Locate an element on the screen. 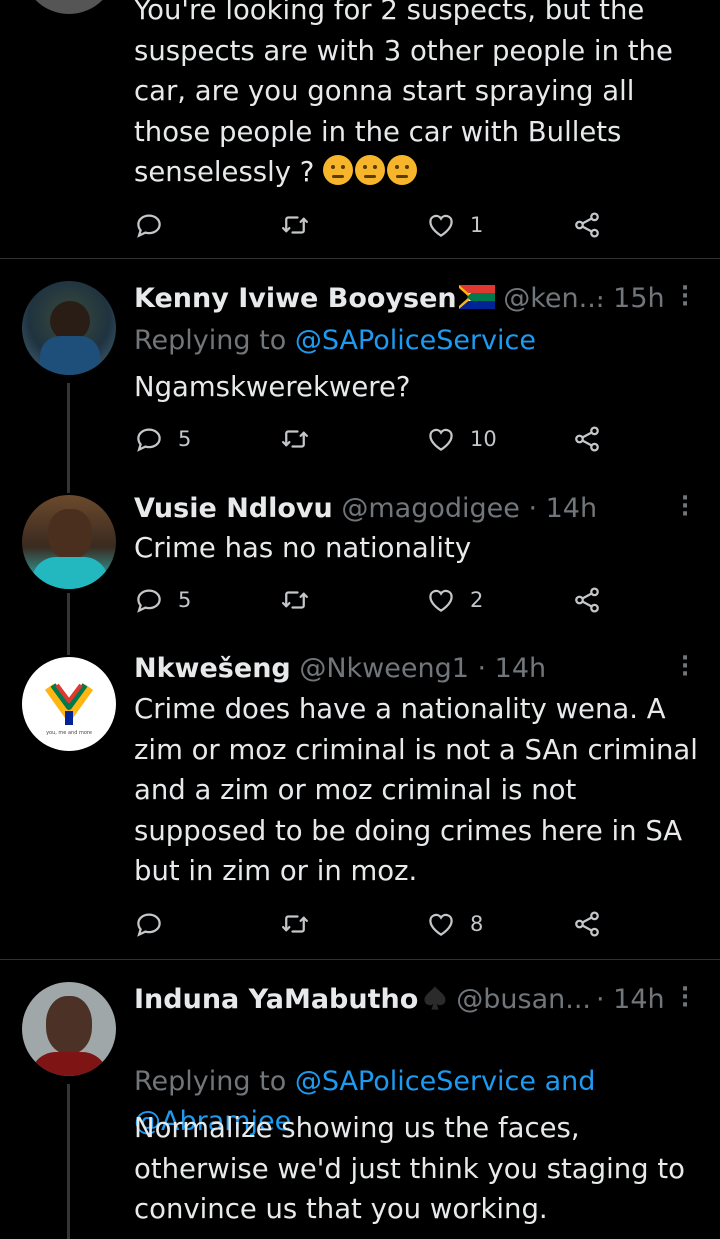  like-count: 2 is located at coordinates (477, 600).